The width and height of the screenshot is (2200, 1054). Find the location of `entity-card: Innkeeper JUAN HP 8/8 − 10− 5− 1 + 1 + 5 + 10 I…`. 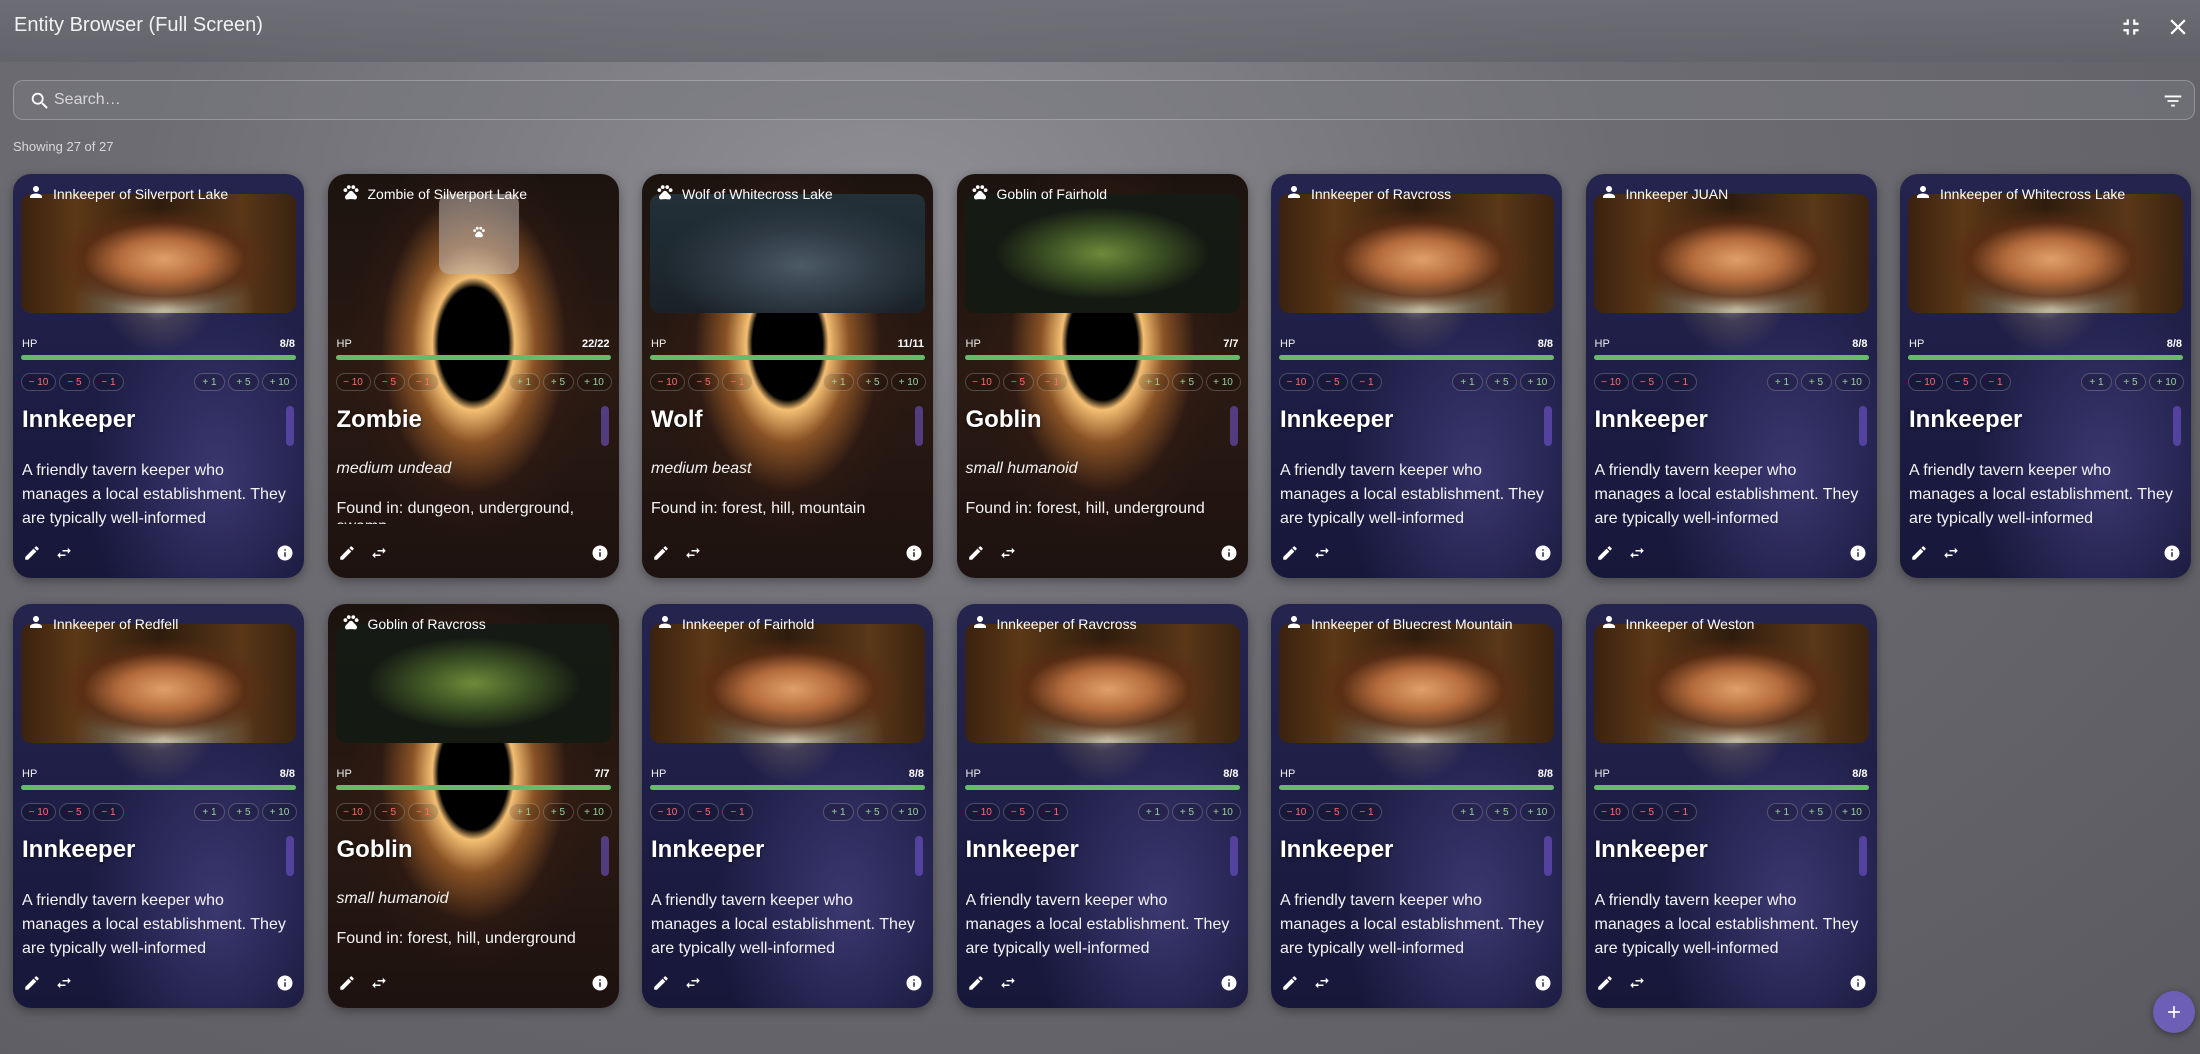

entity-card: Innkeeper JUAN HP 8/8 − 10− 5− 1 + 1 + 5 + 10 I… is located at coordinates (1731, 376).